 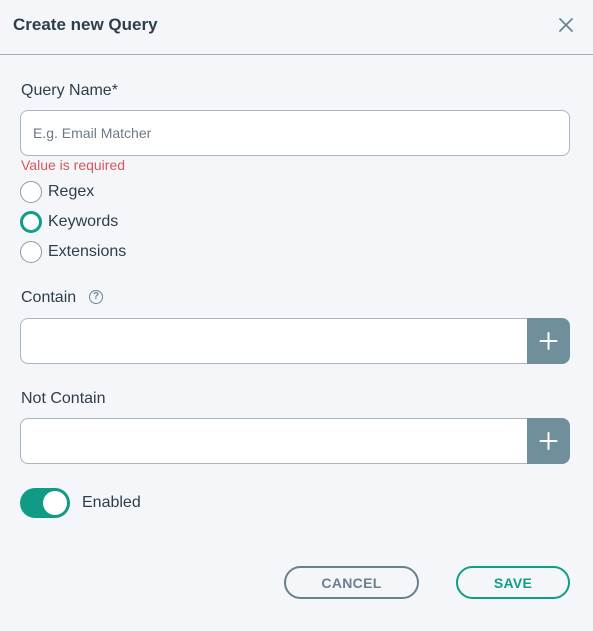 What do you see at coordinates (83, 221) in the screenshot?
I see `radio-label: Keywords` at bounding box center [83, 221].